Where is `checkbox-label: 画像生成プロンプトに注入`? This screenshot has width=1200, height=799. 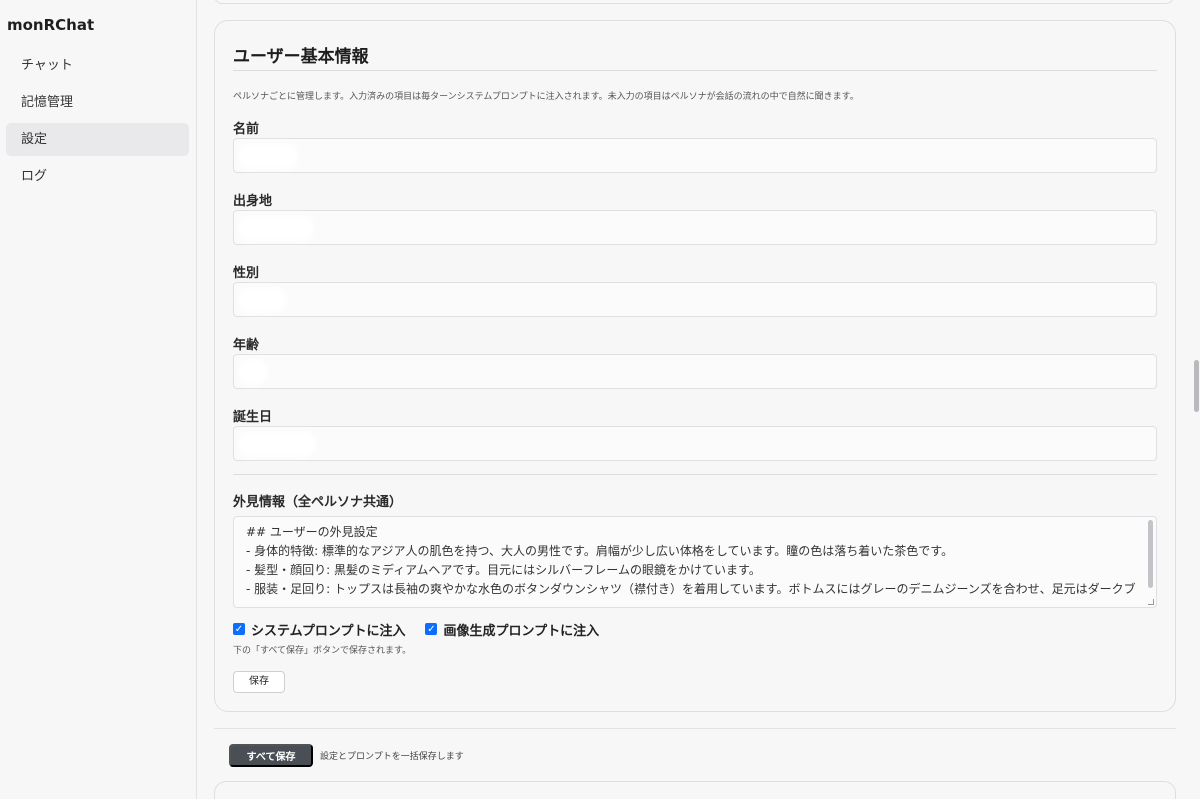 checkbox-label: 画像生成プロンプトに注入 is located at coordinates (521, 631).